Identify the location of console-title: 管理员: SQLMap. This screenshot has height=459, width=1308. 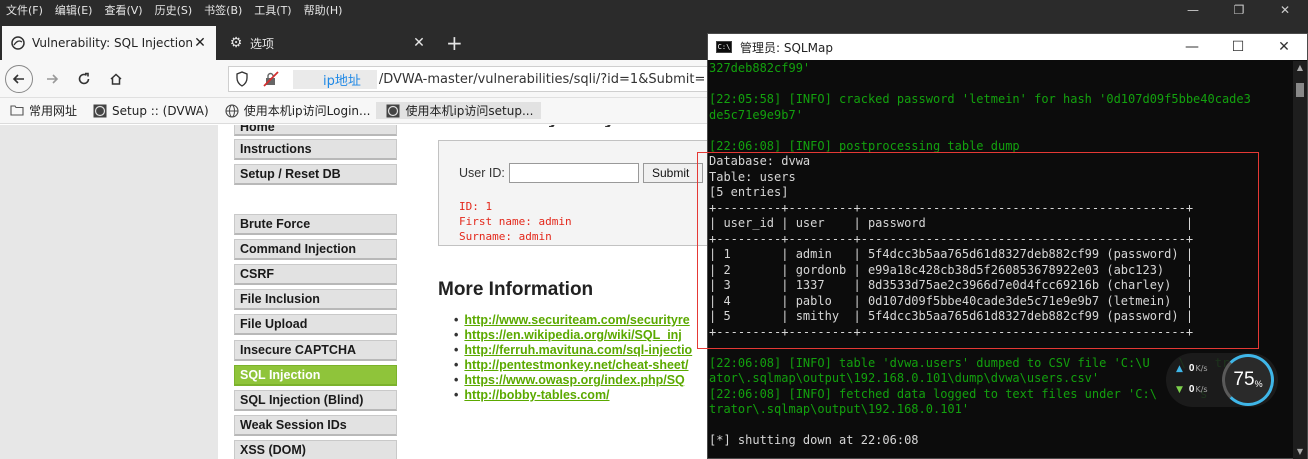
(786, 47).